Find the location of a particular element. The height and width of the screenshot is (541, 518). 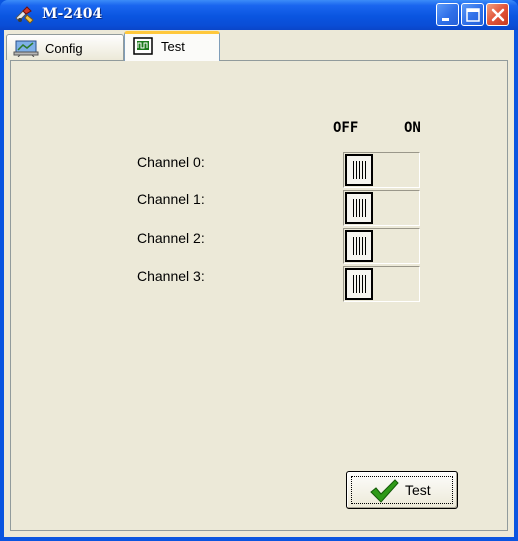

channel-2-switch is located at coordinates (381, 246).